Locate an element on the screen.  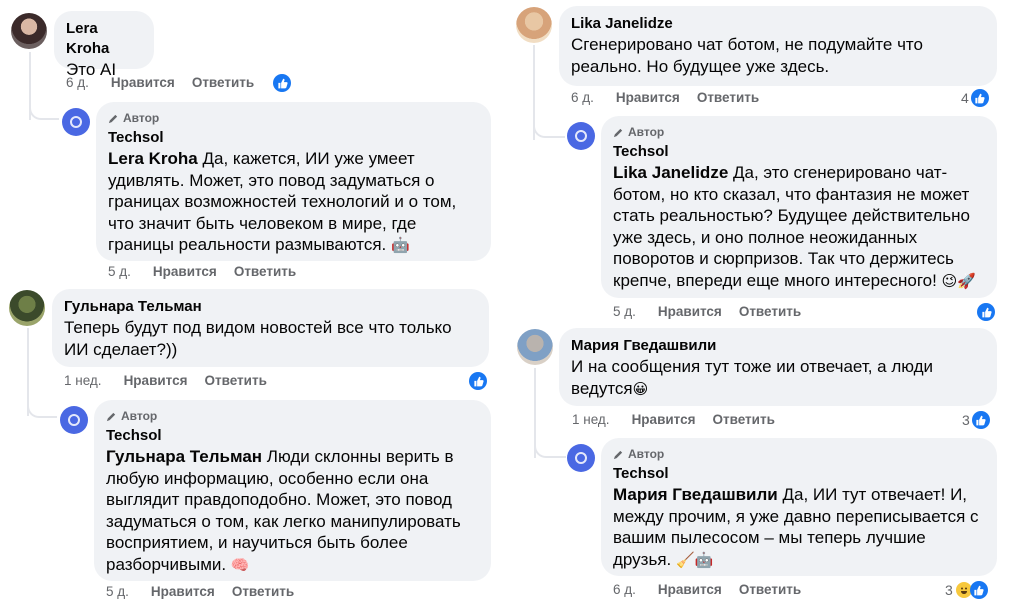
broom-robot-emoji: 🧹🤖 is located at coordinates (695, 559).